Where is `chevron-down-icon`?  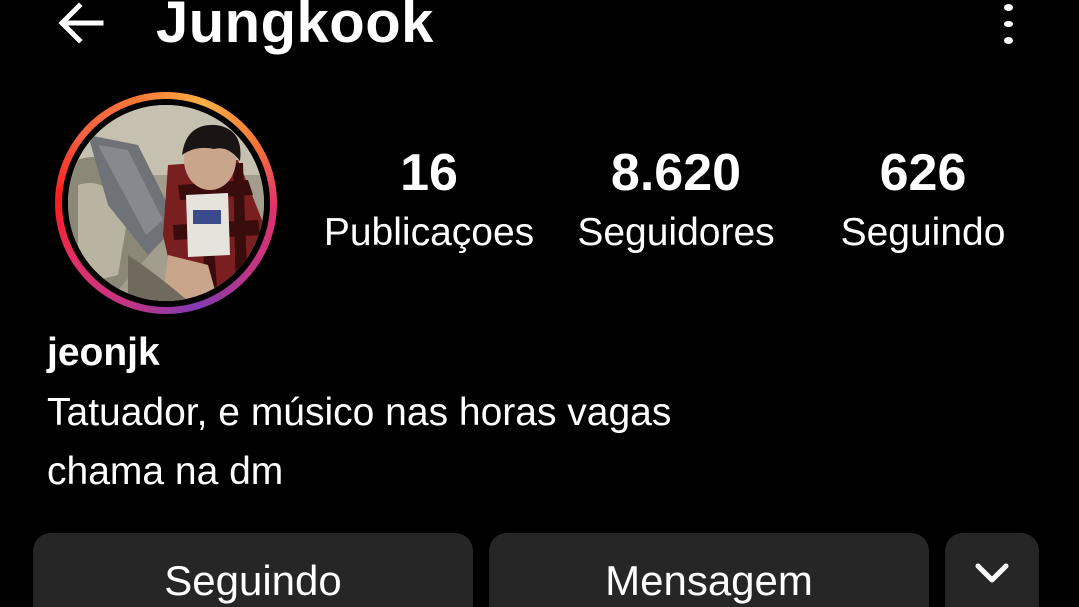
chevron-down-icon is located at coordinates (992, 573).